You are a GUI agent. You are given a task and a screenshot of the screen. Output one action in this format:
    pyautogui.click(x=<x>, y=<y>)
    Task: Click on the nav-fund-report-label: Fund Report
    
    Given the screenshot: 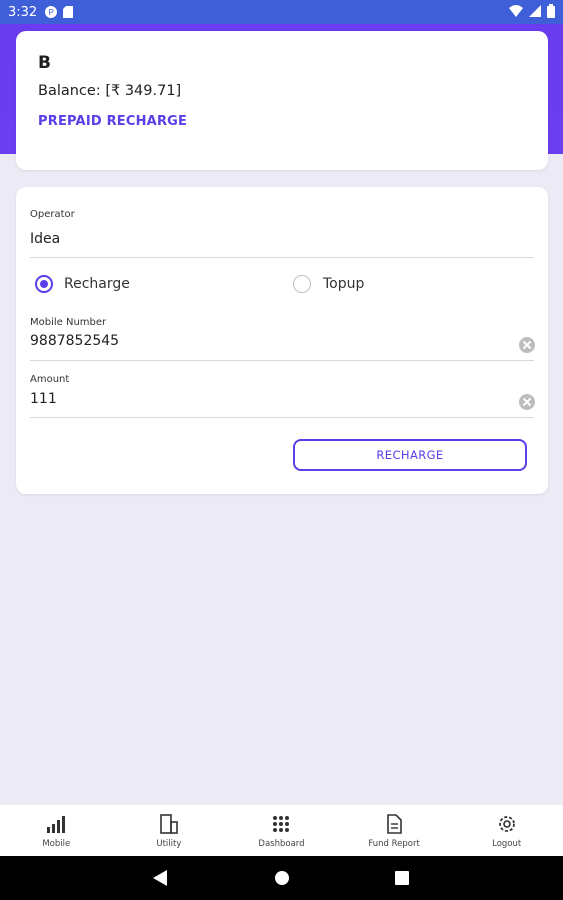 What is the action you would take?
    pyautogui.click(x=394, y=844)
    